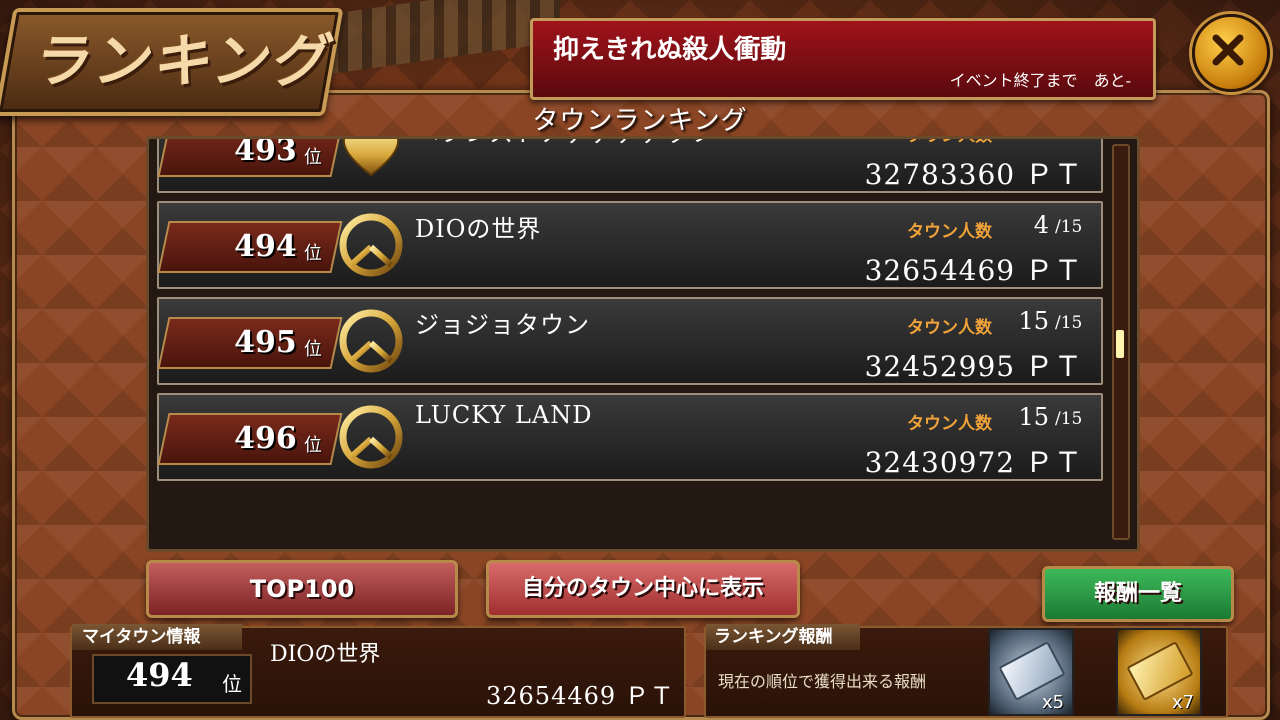 The image size is (1280, 720). What do you see at coordinates (630, 341) in the screenshot?
I see `ranking-row: 495 位 ジョジョタウン タウン人数 15 /15 32452995 ＰＴ` at bounding box center [630, 341].